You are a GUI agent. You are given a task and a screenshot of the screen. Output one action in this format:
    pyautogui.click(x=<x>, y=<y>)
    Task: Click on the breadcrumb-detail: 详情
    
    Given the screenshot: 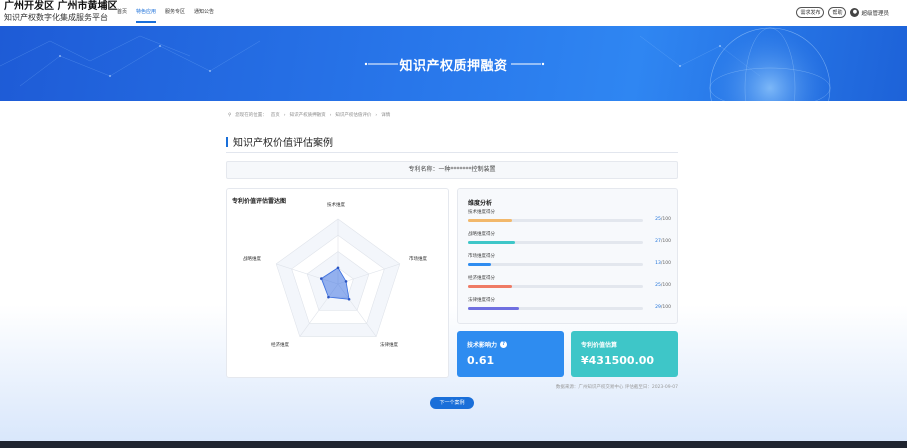 What is the action you would take?
    pyautogui.click(x=386, y=115)
    